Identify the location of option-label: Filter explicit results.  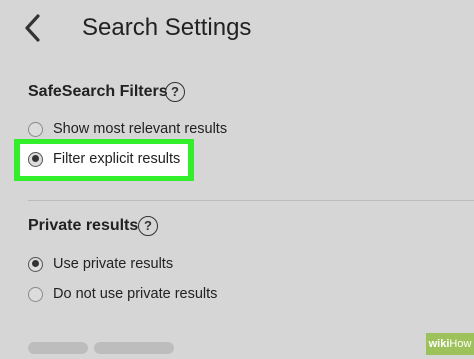
(117, 159).